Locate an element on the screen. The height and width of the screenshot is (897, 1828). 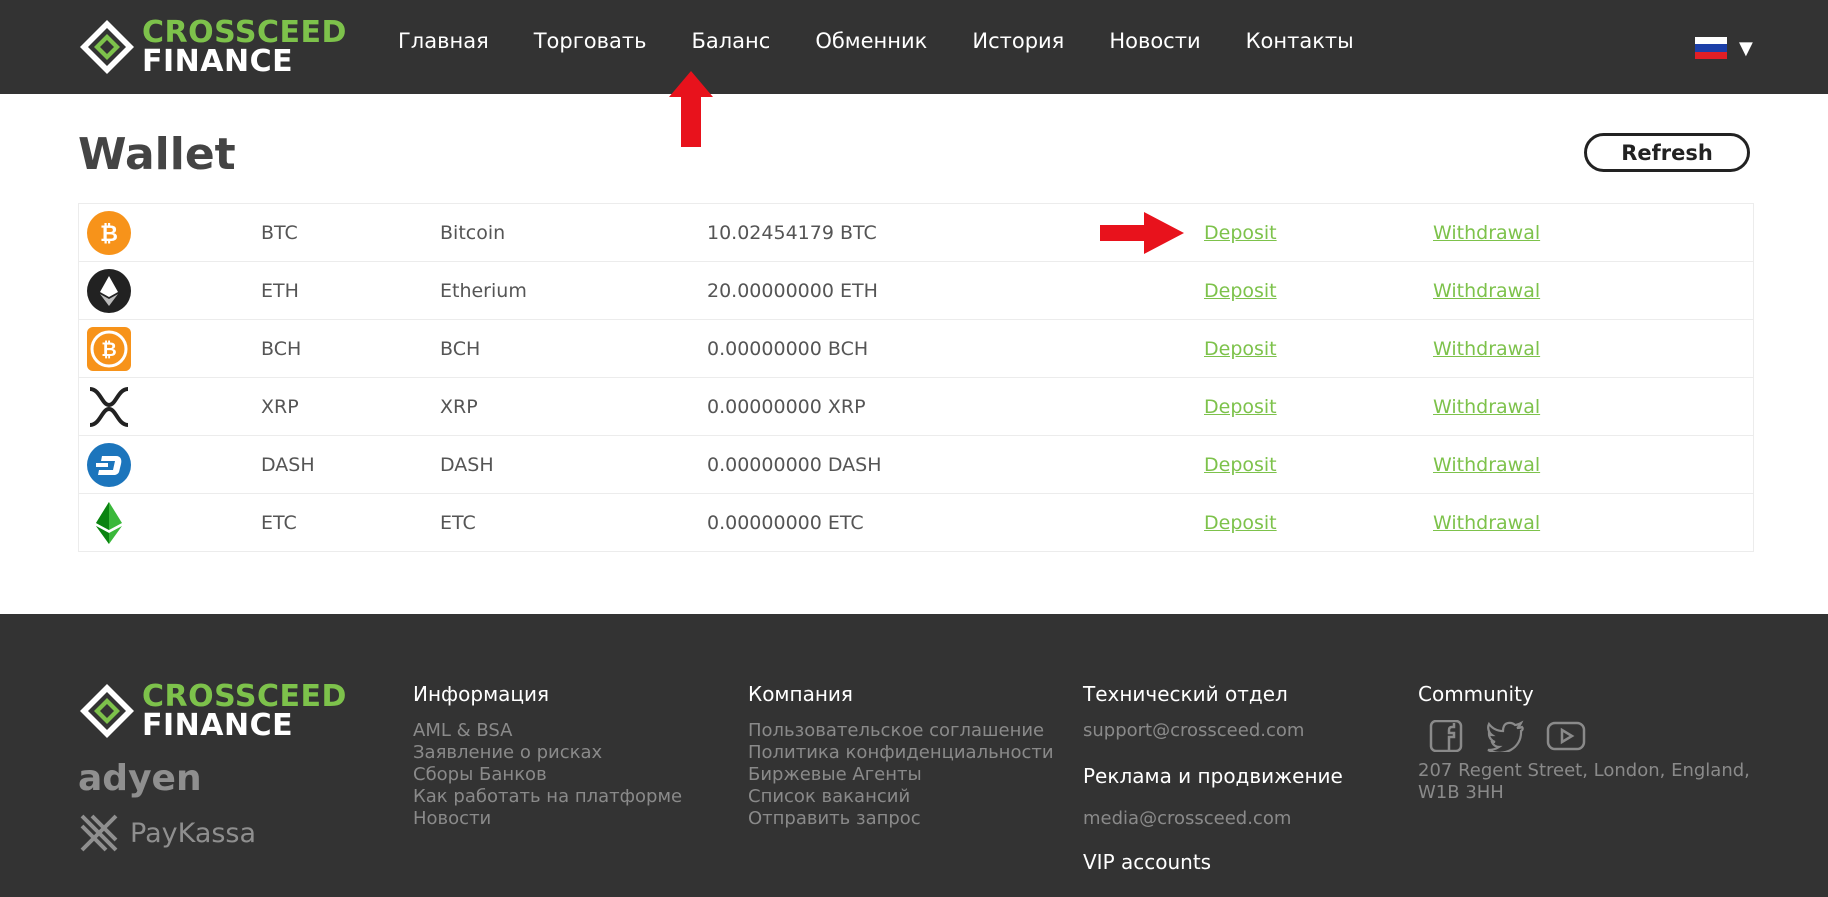
refresh-button: Refresh is located at coordinates (1667, 152).